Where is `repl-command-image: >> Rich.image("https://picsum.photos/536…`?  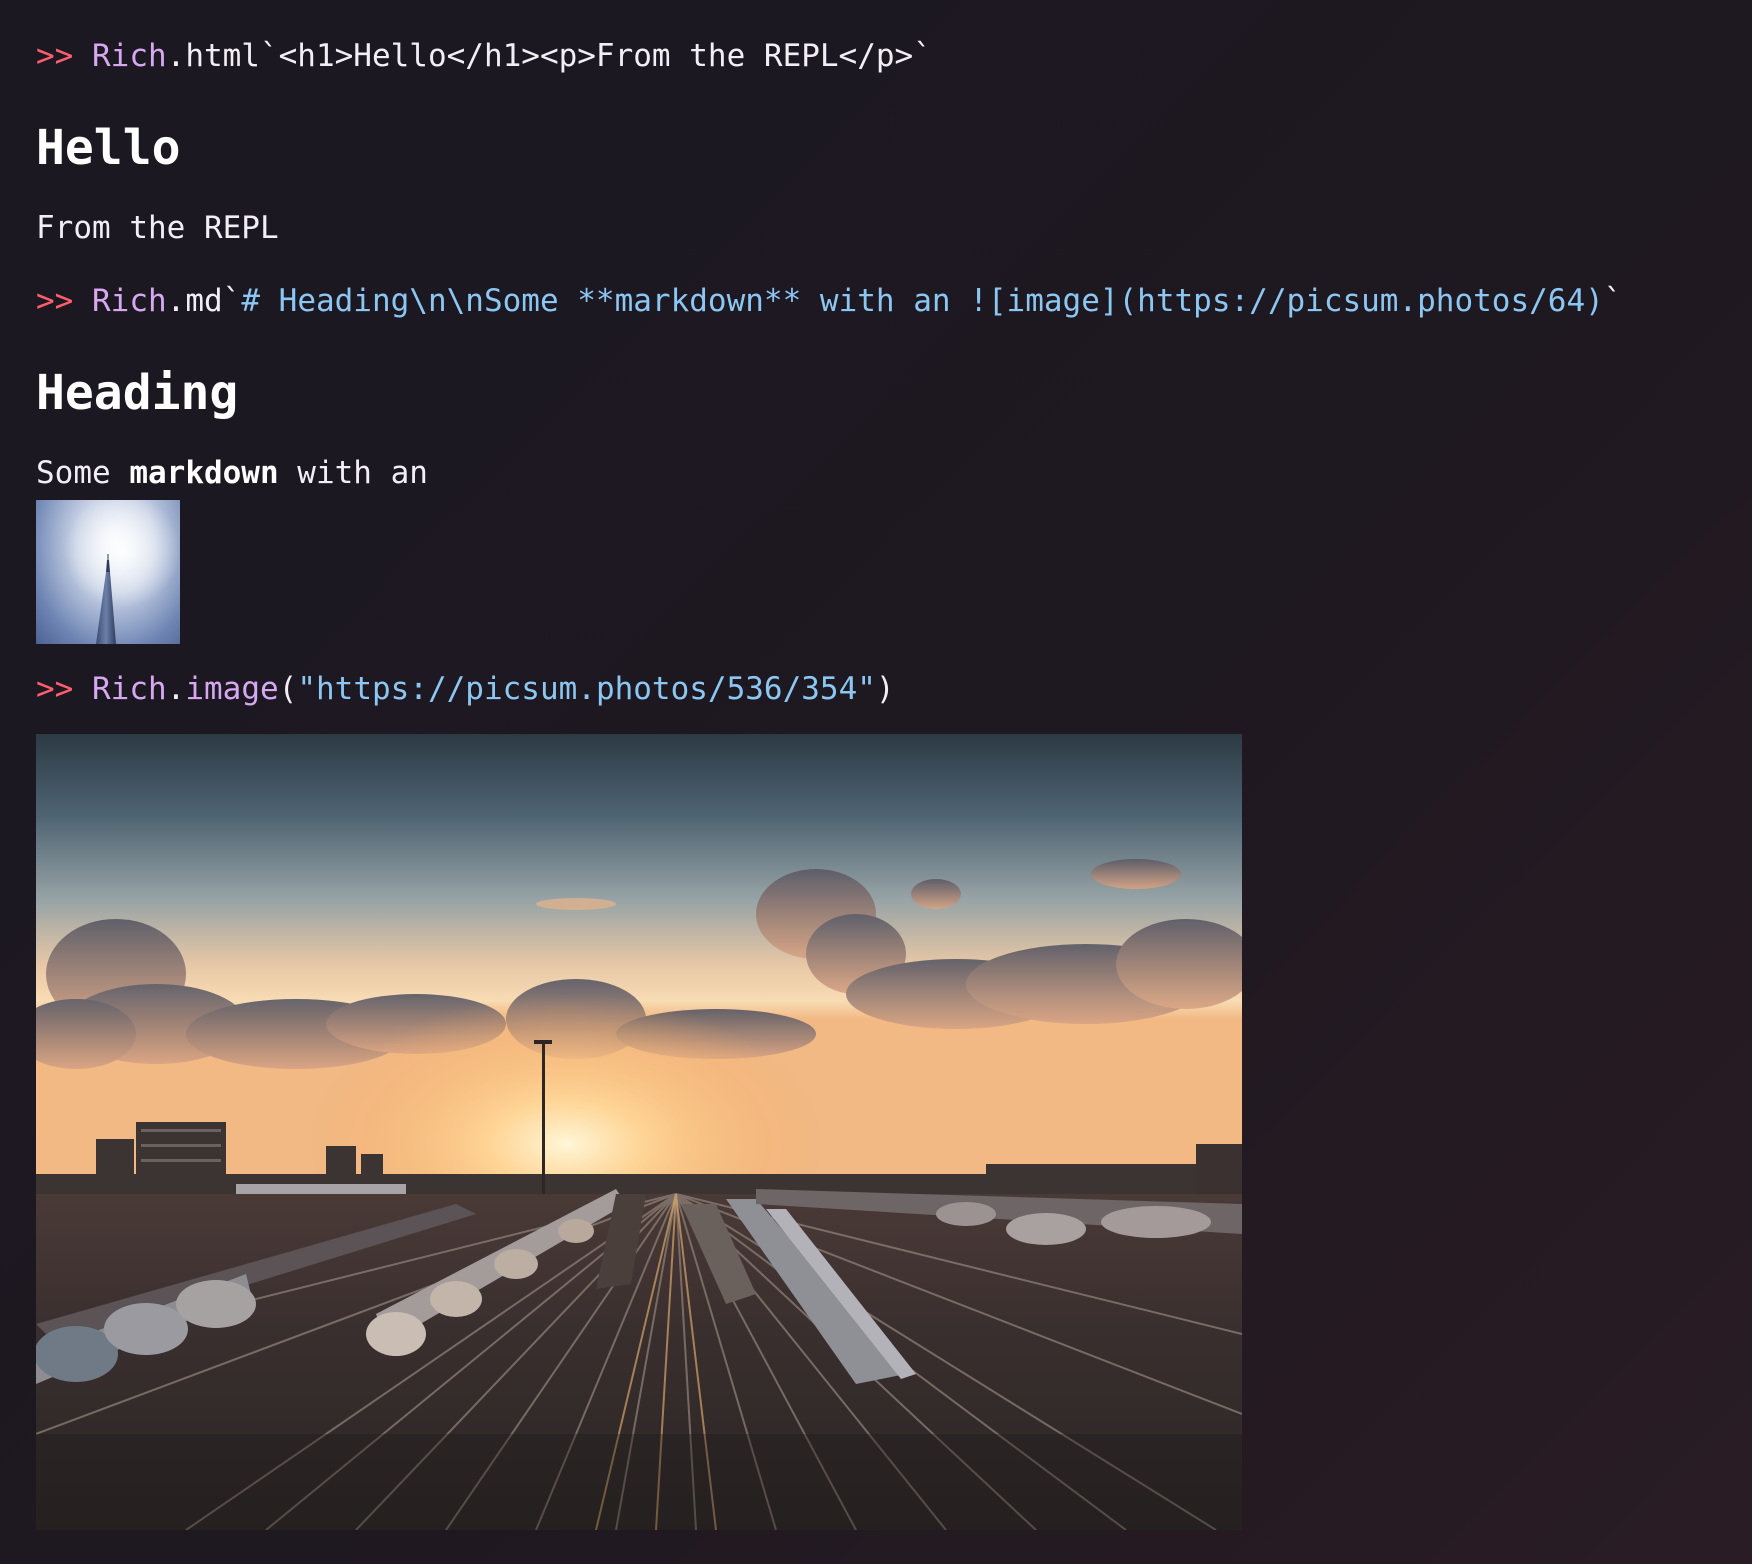
repl-command-image: >> Rich.image("https://picsum.photos/536… is located at coordinates (465, 689).